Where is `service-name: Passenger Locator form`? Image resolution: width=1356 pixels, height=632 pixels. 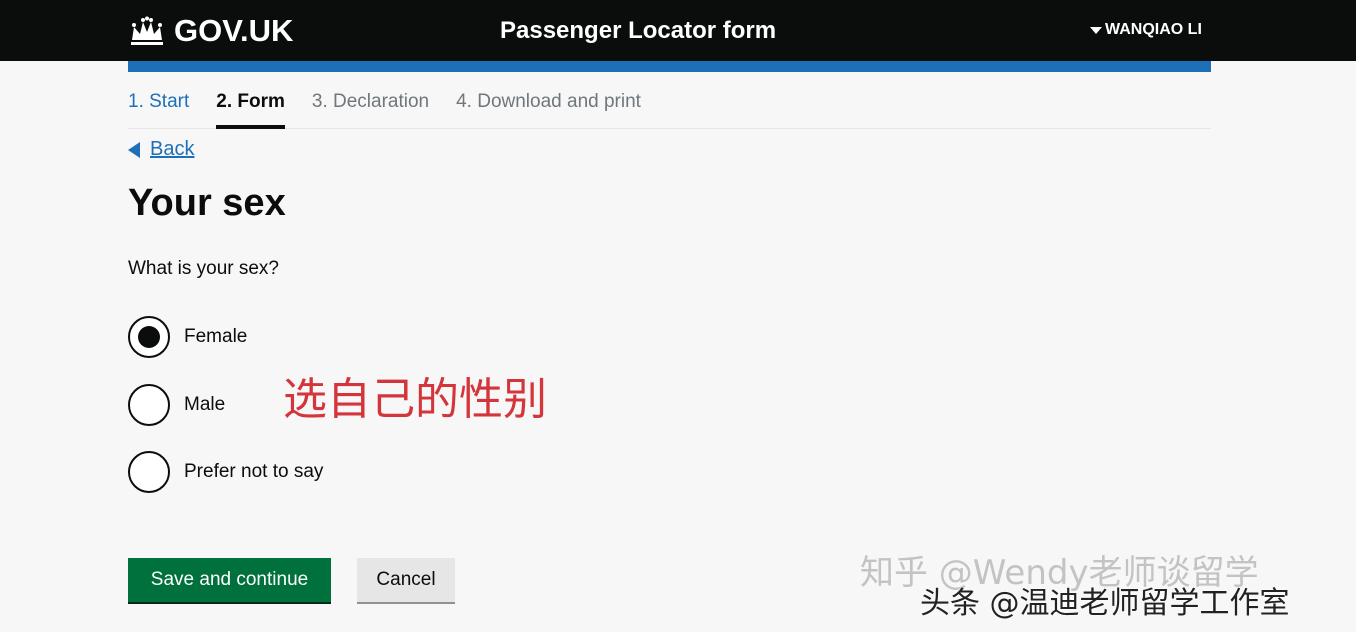
service-name: Passenger Locator form is located at coordinates (638, 31).